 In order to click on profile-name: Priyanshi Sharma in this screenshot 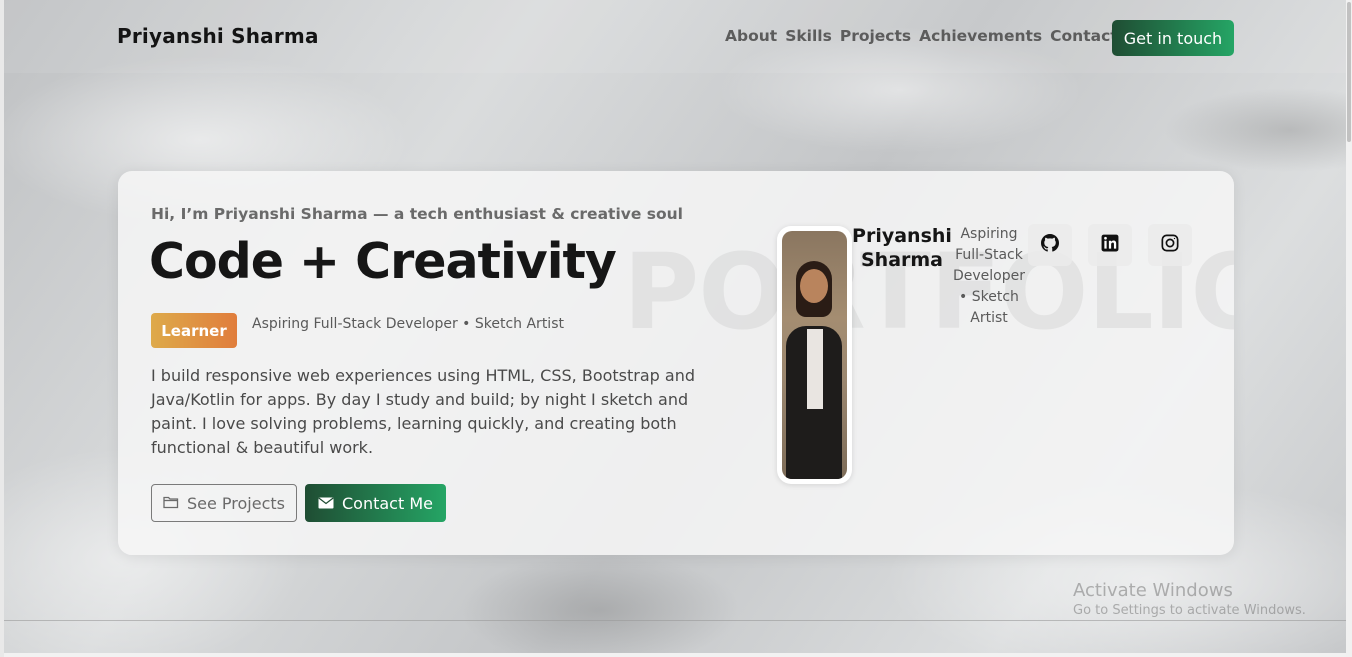, I will do `click(902, 248)`.